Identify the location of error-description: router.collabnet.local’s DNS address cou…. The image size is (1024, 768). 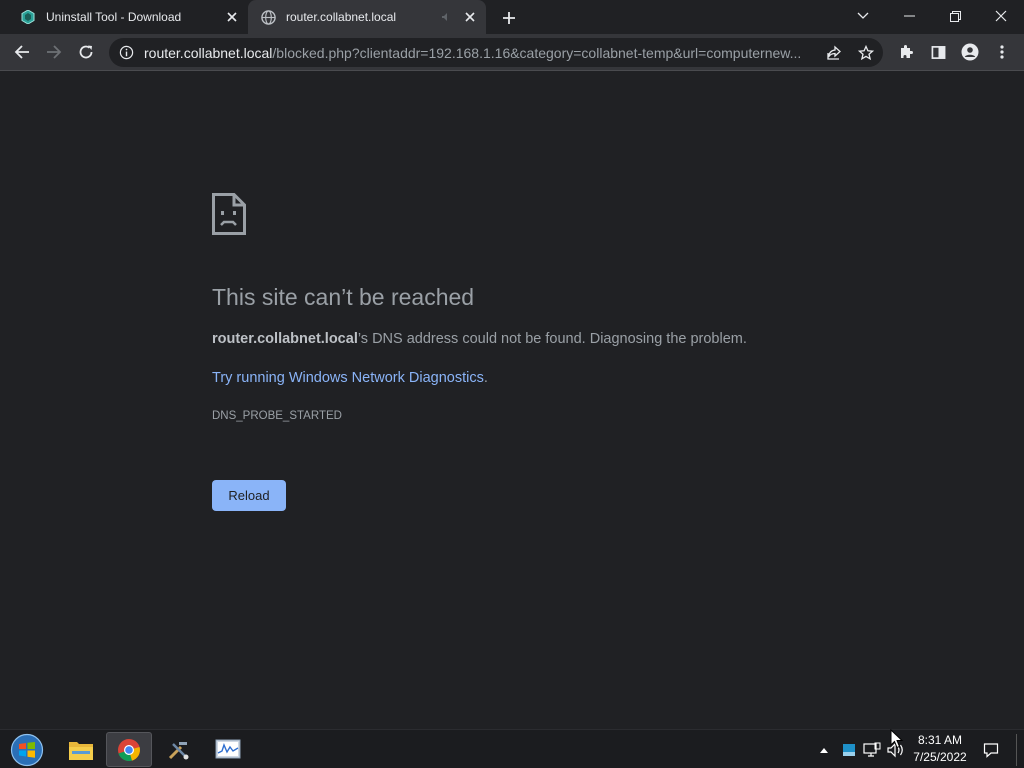
(479, 339).